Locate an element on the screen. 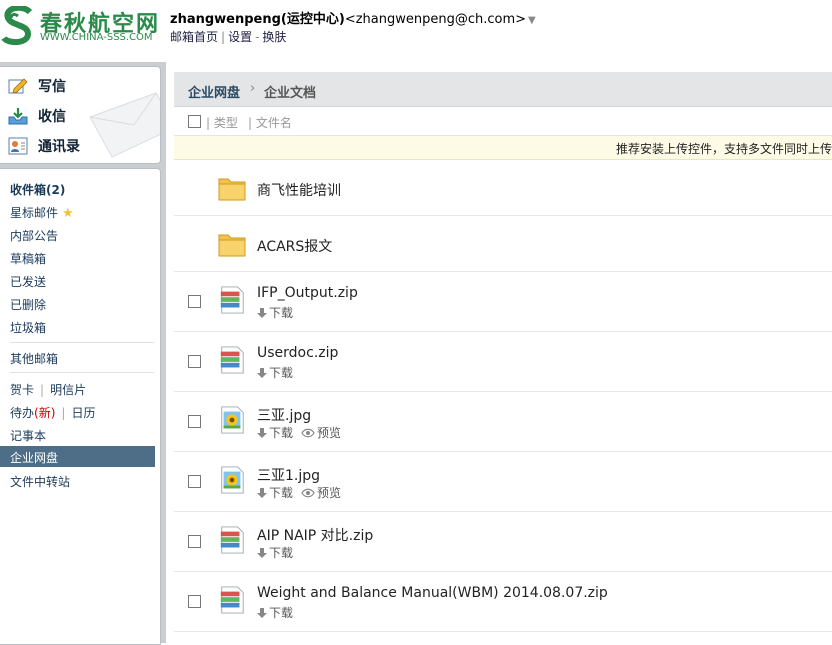  sidebar-item-other-mailboxes: 其他邮箱 is located at coordinates (34, 358).